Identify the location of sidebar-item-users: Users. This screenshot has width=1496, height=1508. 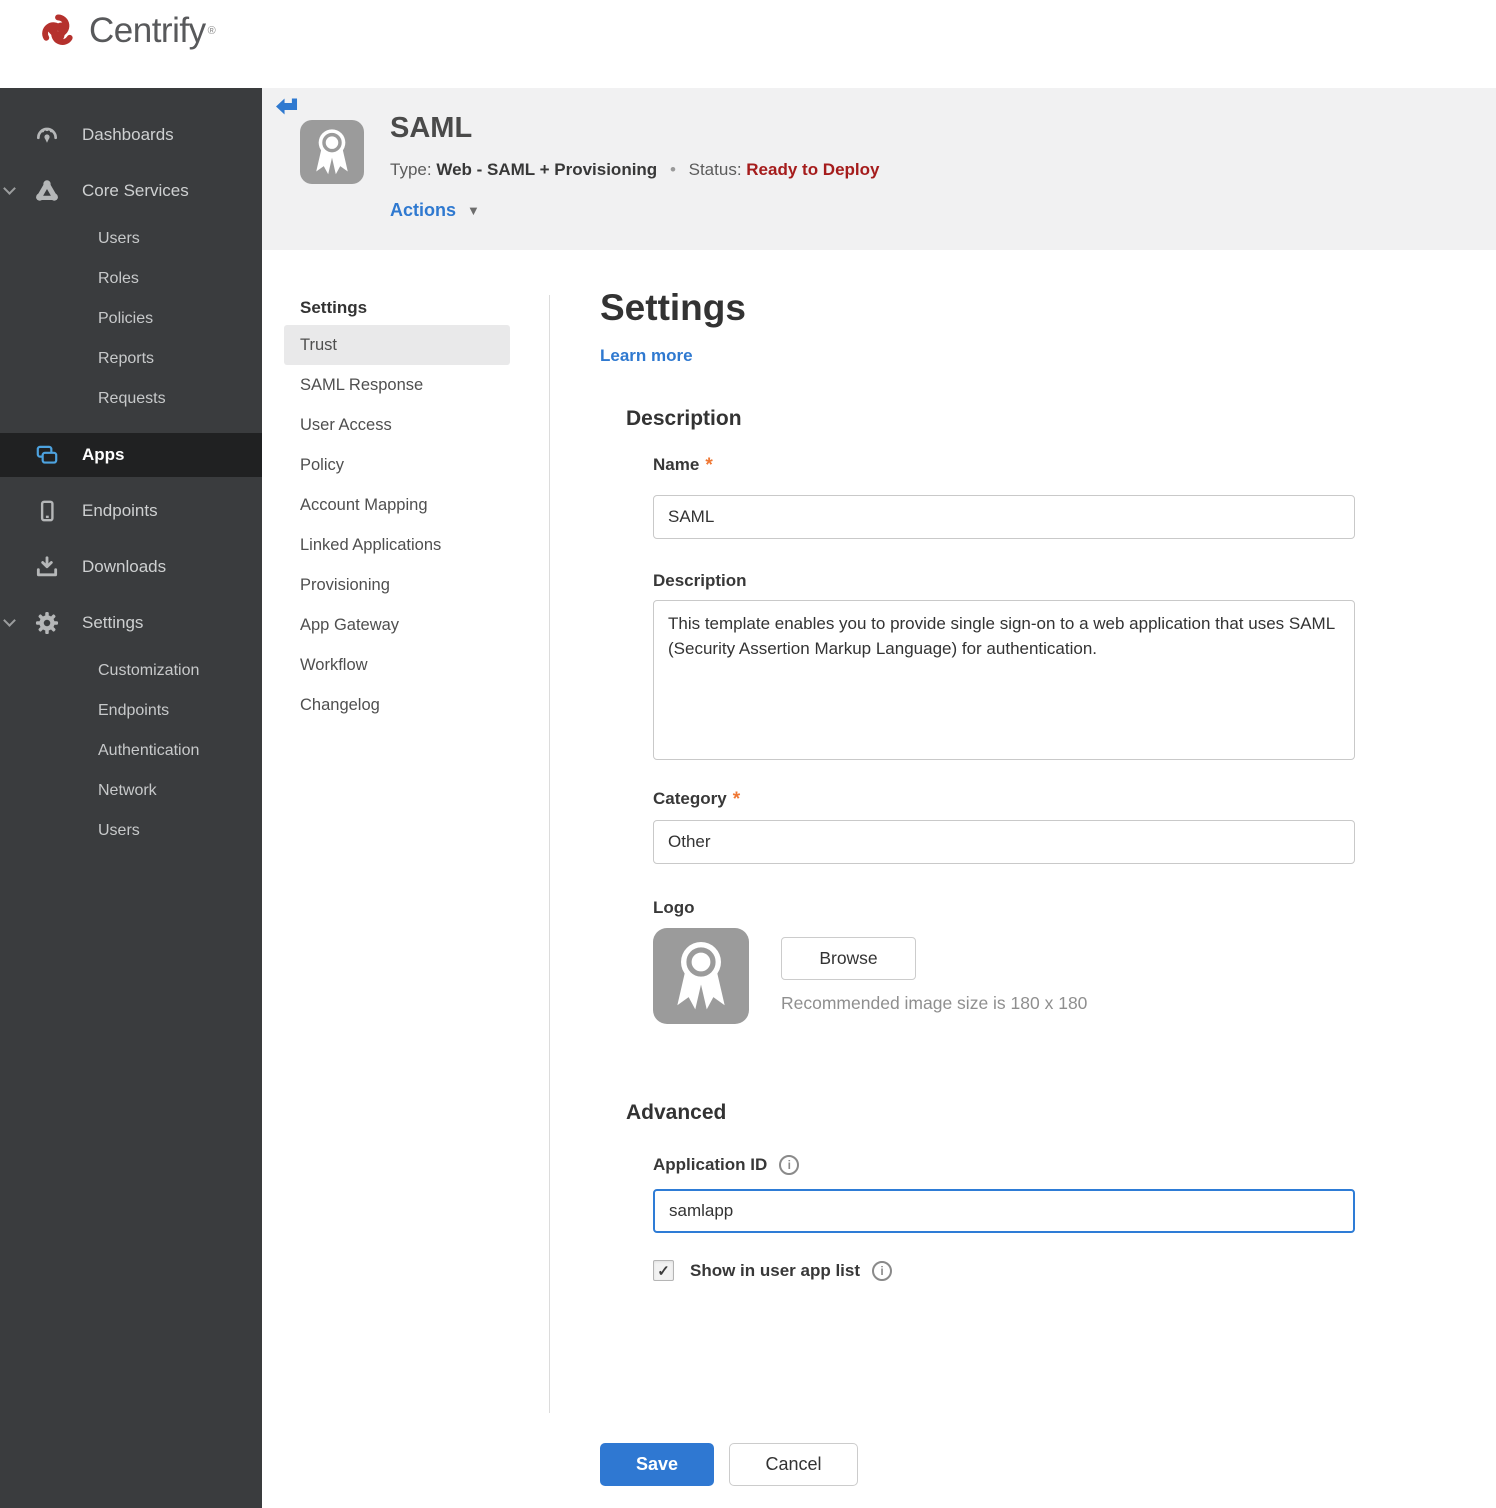
(131, 239).